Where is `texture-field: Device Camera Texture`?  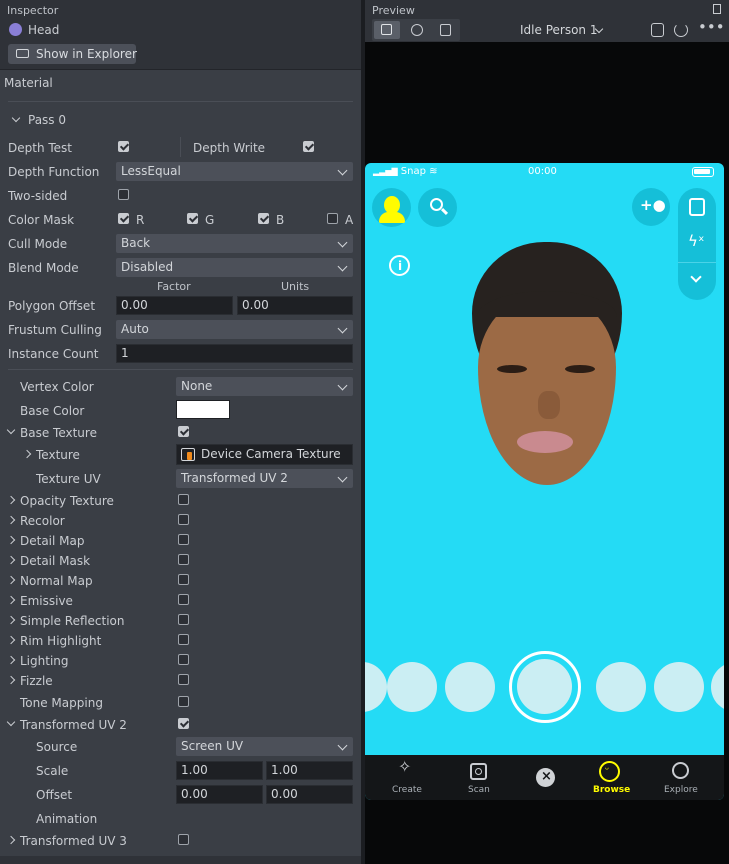 texture-field: Device Camera Texture is located at coordinates (264, 454).